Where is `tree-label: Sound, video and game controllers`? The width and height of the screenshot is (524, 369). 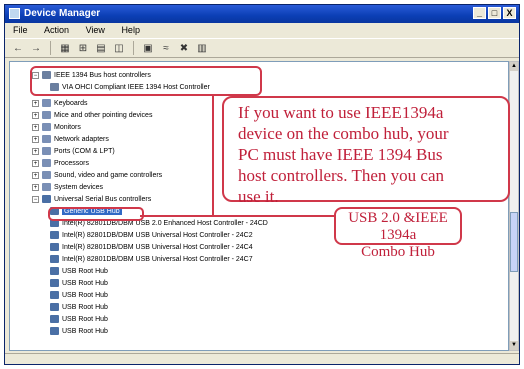
tree-label: Sound, video and game controllers is located at coordinates (108, 175).